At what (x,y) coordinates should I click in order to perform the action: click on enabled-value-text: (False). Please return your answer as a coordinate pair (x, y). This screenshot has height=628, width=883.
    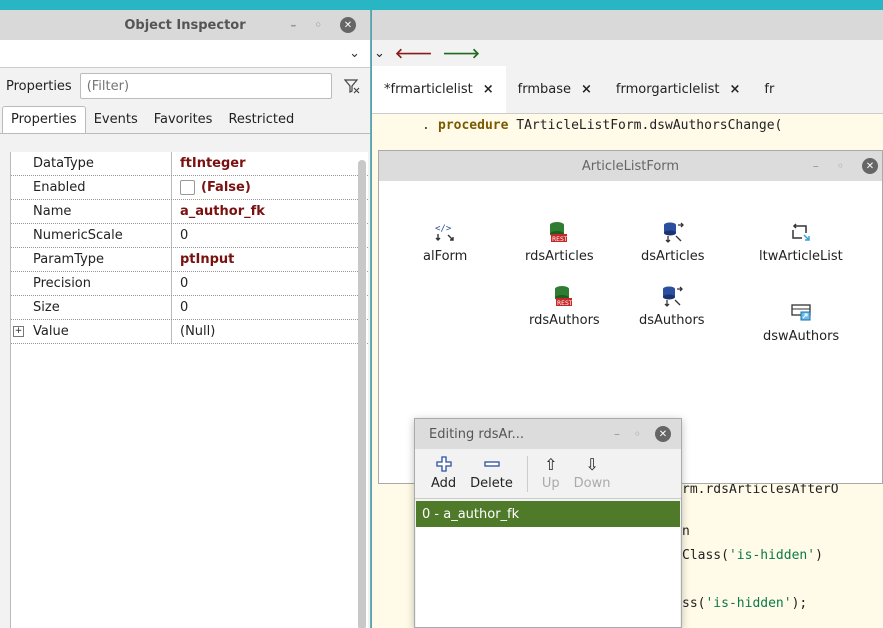
    Looking at the image, I should click on (226, 187).